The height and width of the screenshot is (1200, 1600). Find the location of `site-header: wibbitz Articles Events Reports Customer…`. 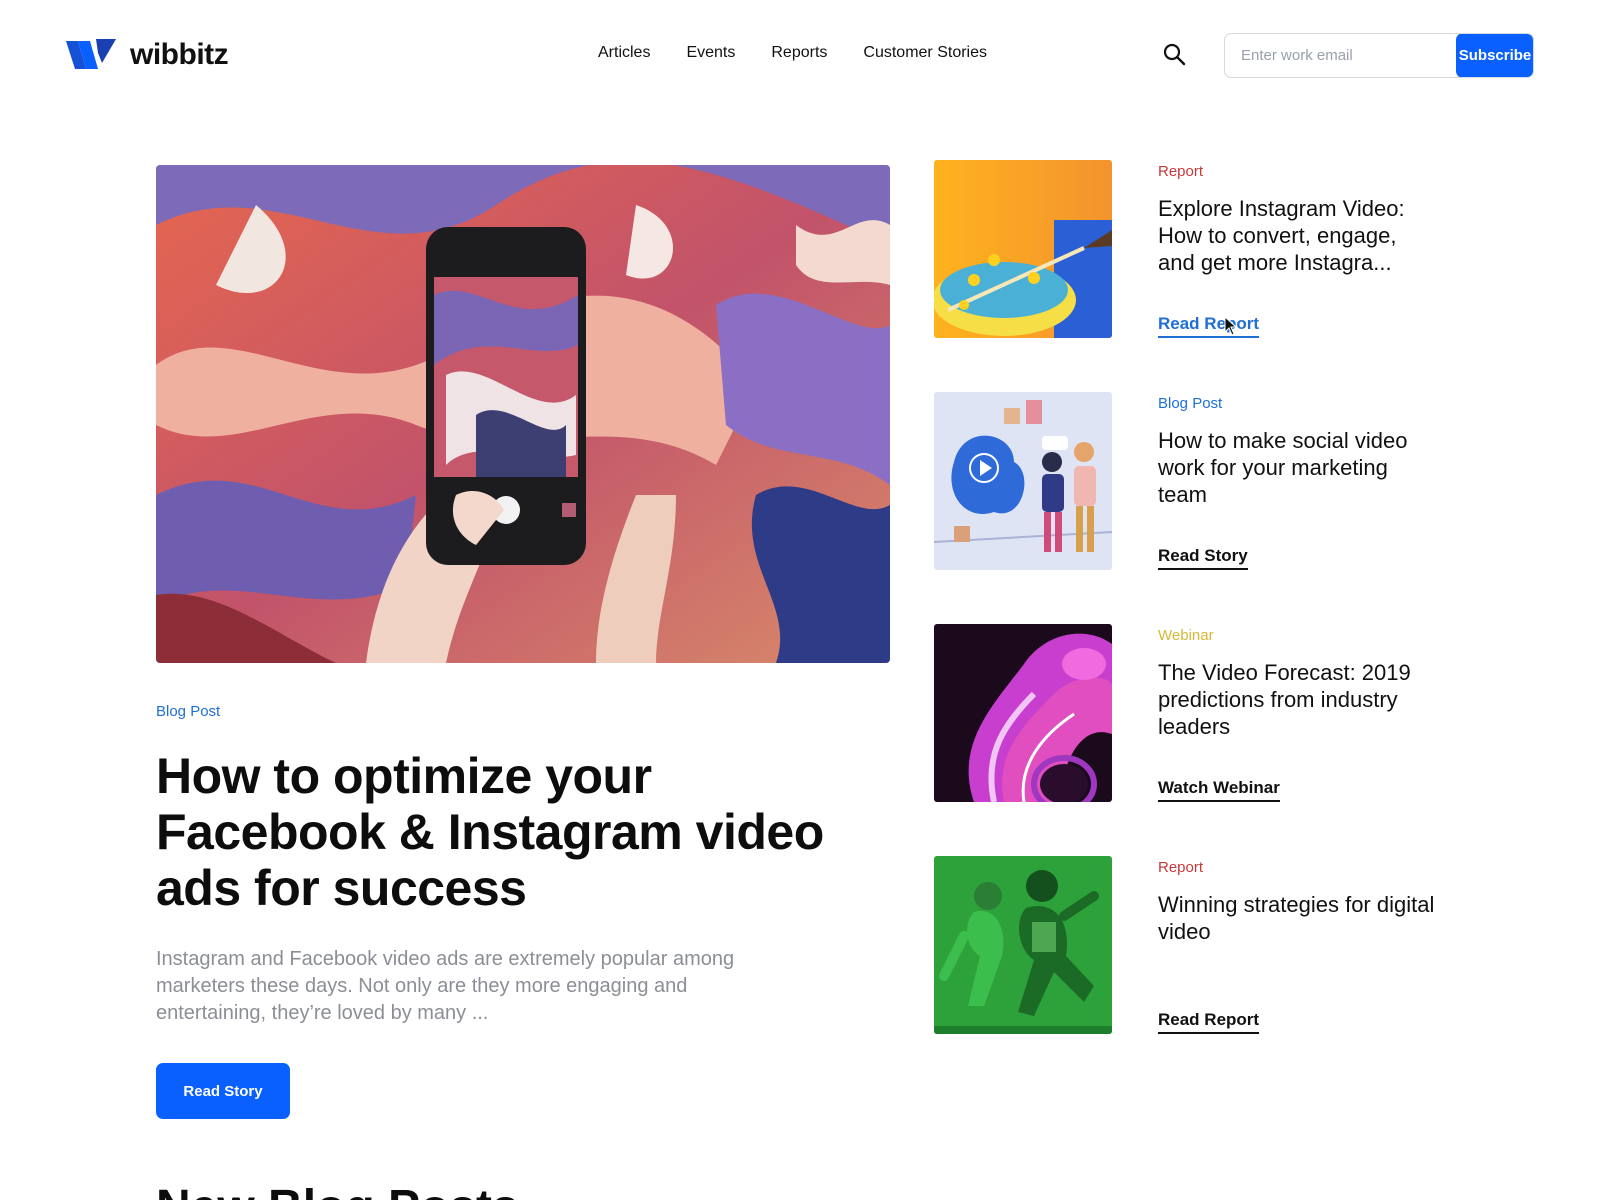

site-header: wibbitz Articles Events Reports Customer… is located at coordinates (800, 55).